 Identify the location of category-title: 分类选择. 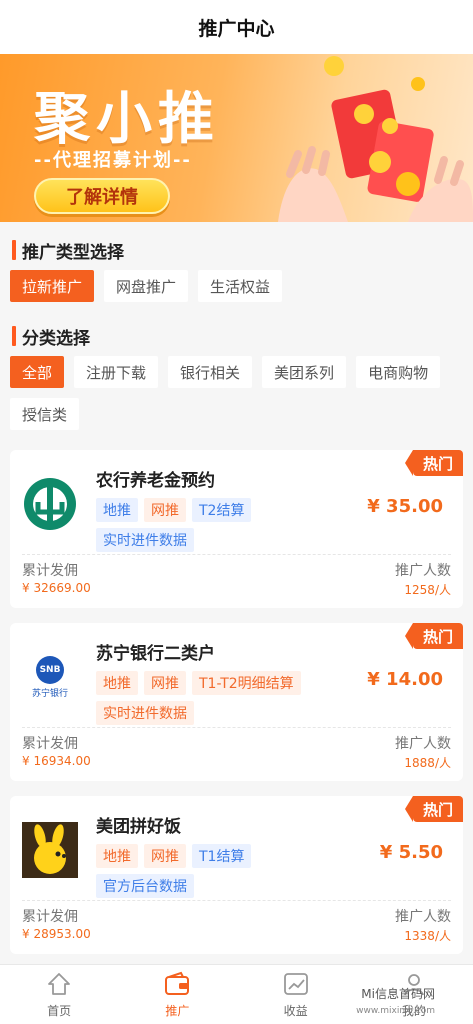
(56, 338).